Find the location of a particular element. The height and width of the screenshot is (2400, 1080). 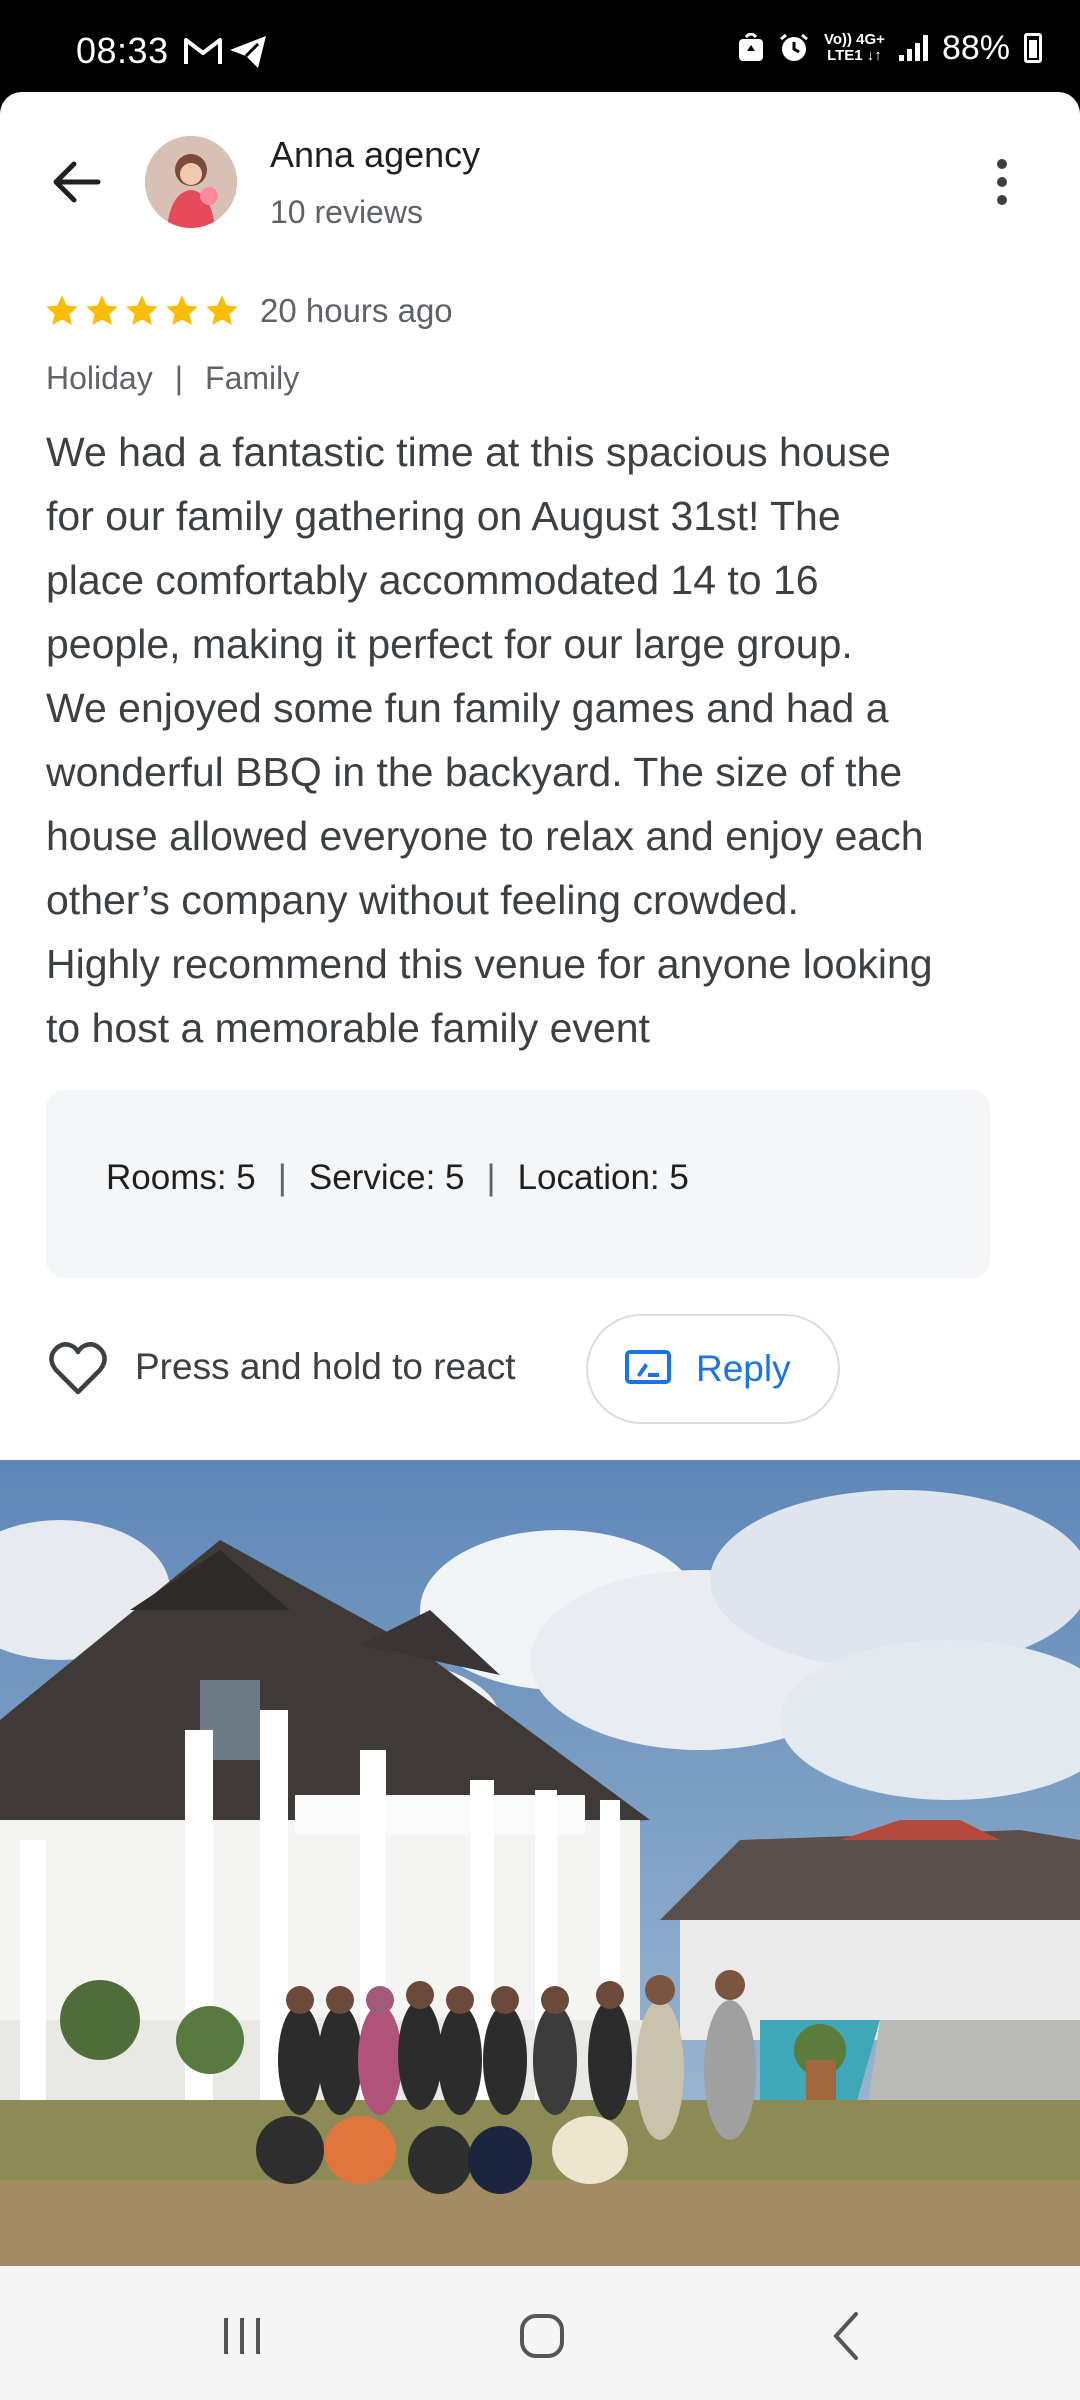

reply-label: Reply is located at coordinates (743, 1368).